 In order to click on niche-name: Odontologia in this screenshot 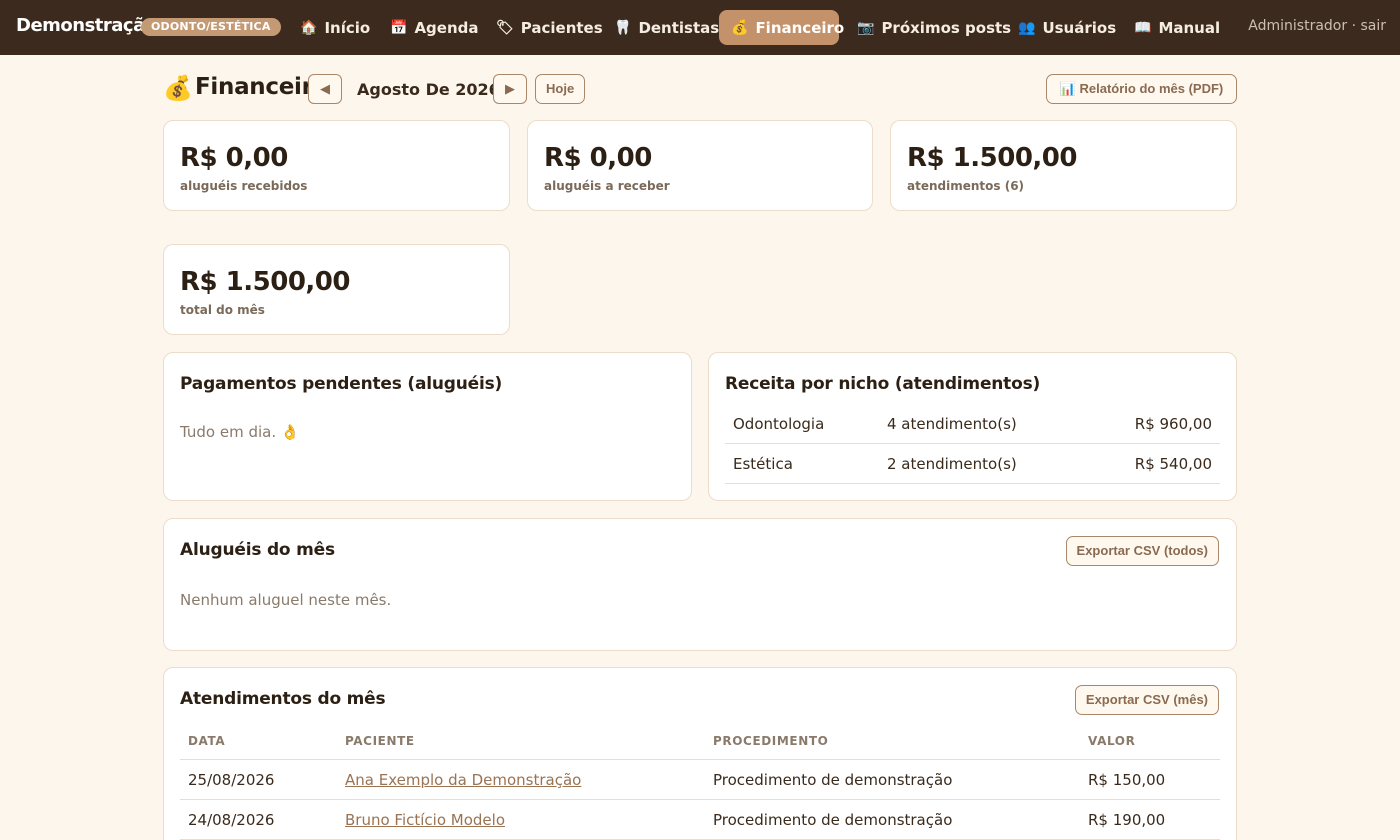, I will do `click(779, 424)`.